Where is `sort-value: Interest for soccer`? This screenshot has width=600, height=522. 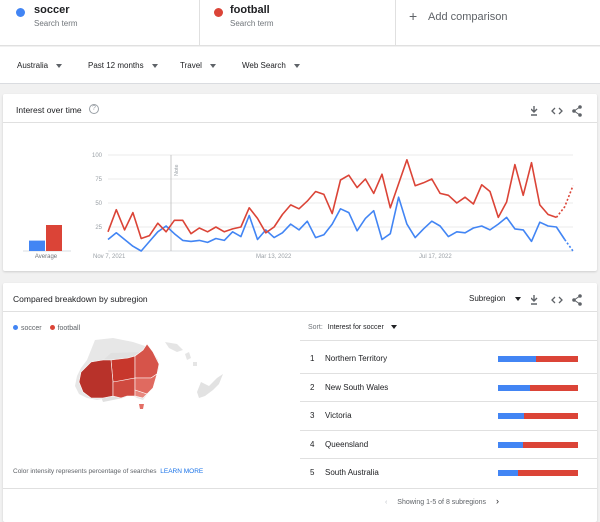 sort-value: Interest for soccer is located at coordinates (355, 327).